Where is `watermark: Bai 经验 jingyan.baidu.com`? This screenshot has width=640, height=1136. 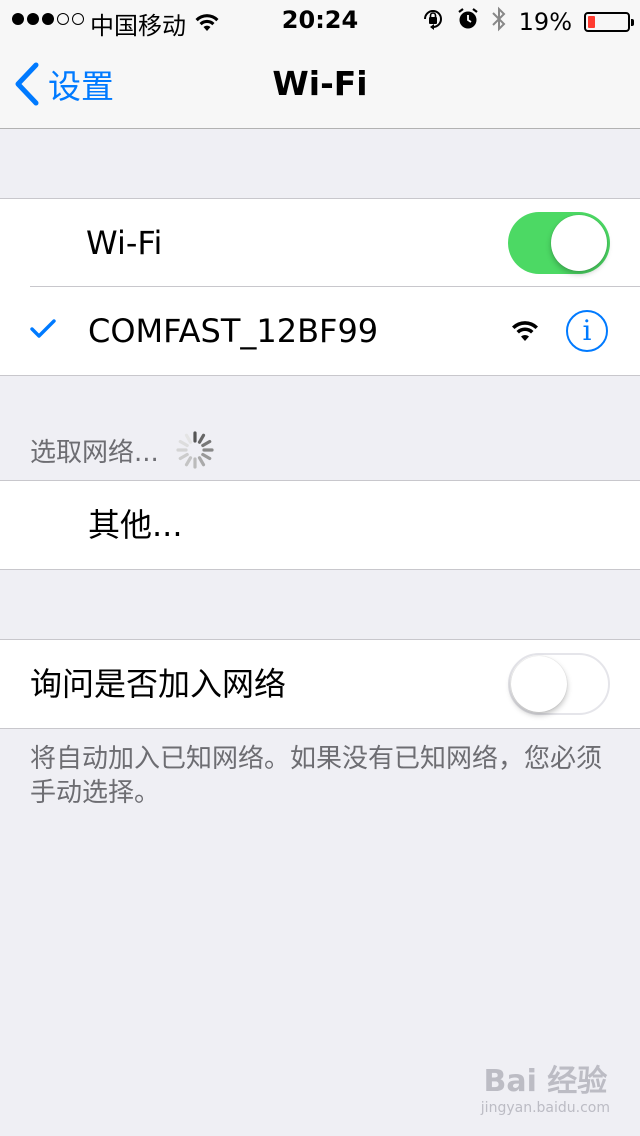
watermark: Bai 经验 jingyan.baidu.com is located at coordinates (545, 1086).